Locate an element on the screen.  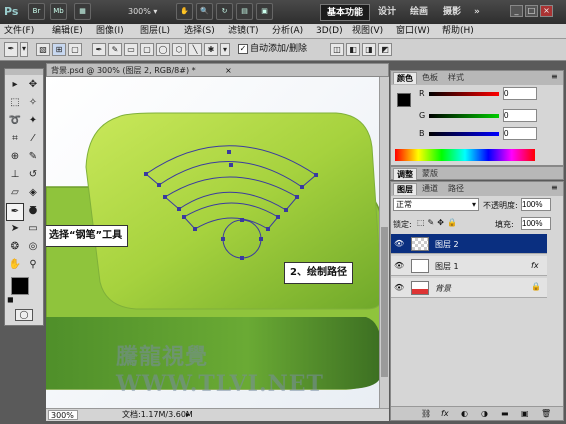
lasso-tool-icon: ➰ is located at coordinates (15, 121).